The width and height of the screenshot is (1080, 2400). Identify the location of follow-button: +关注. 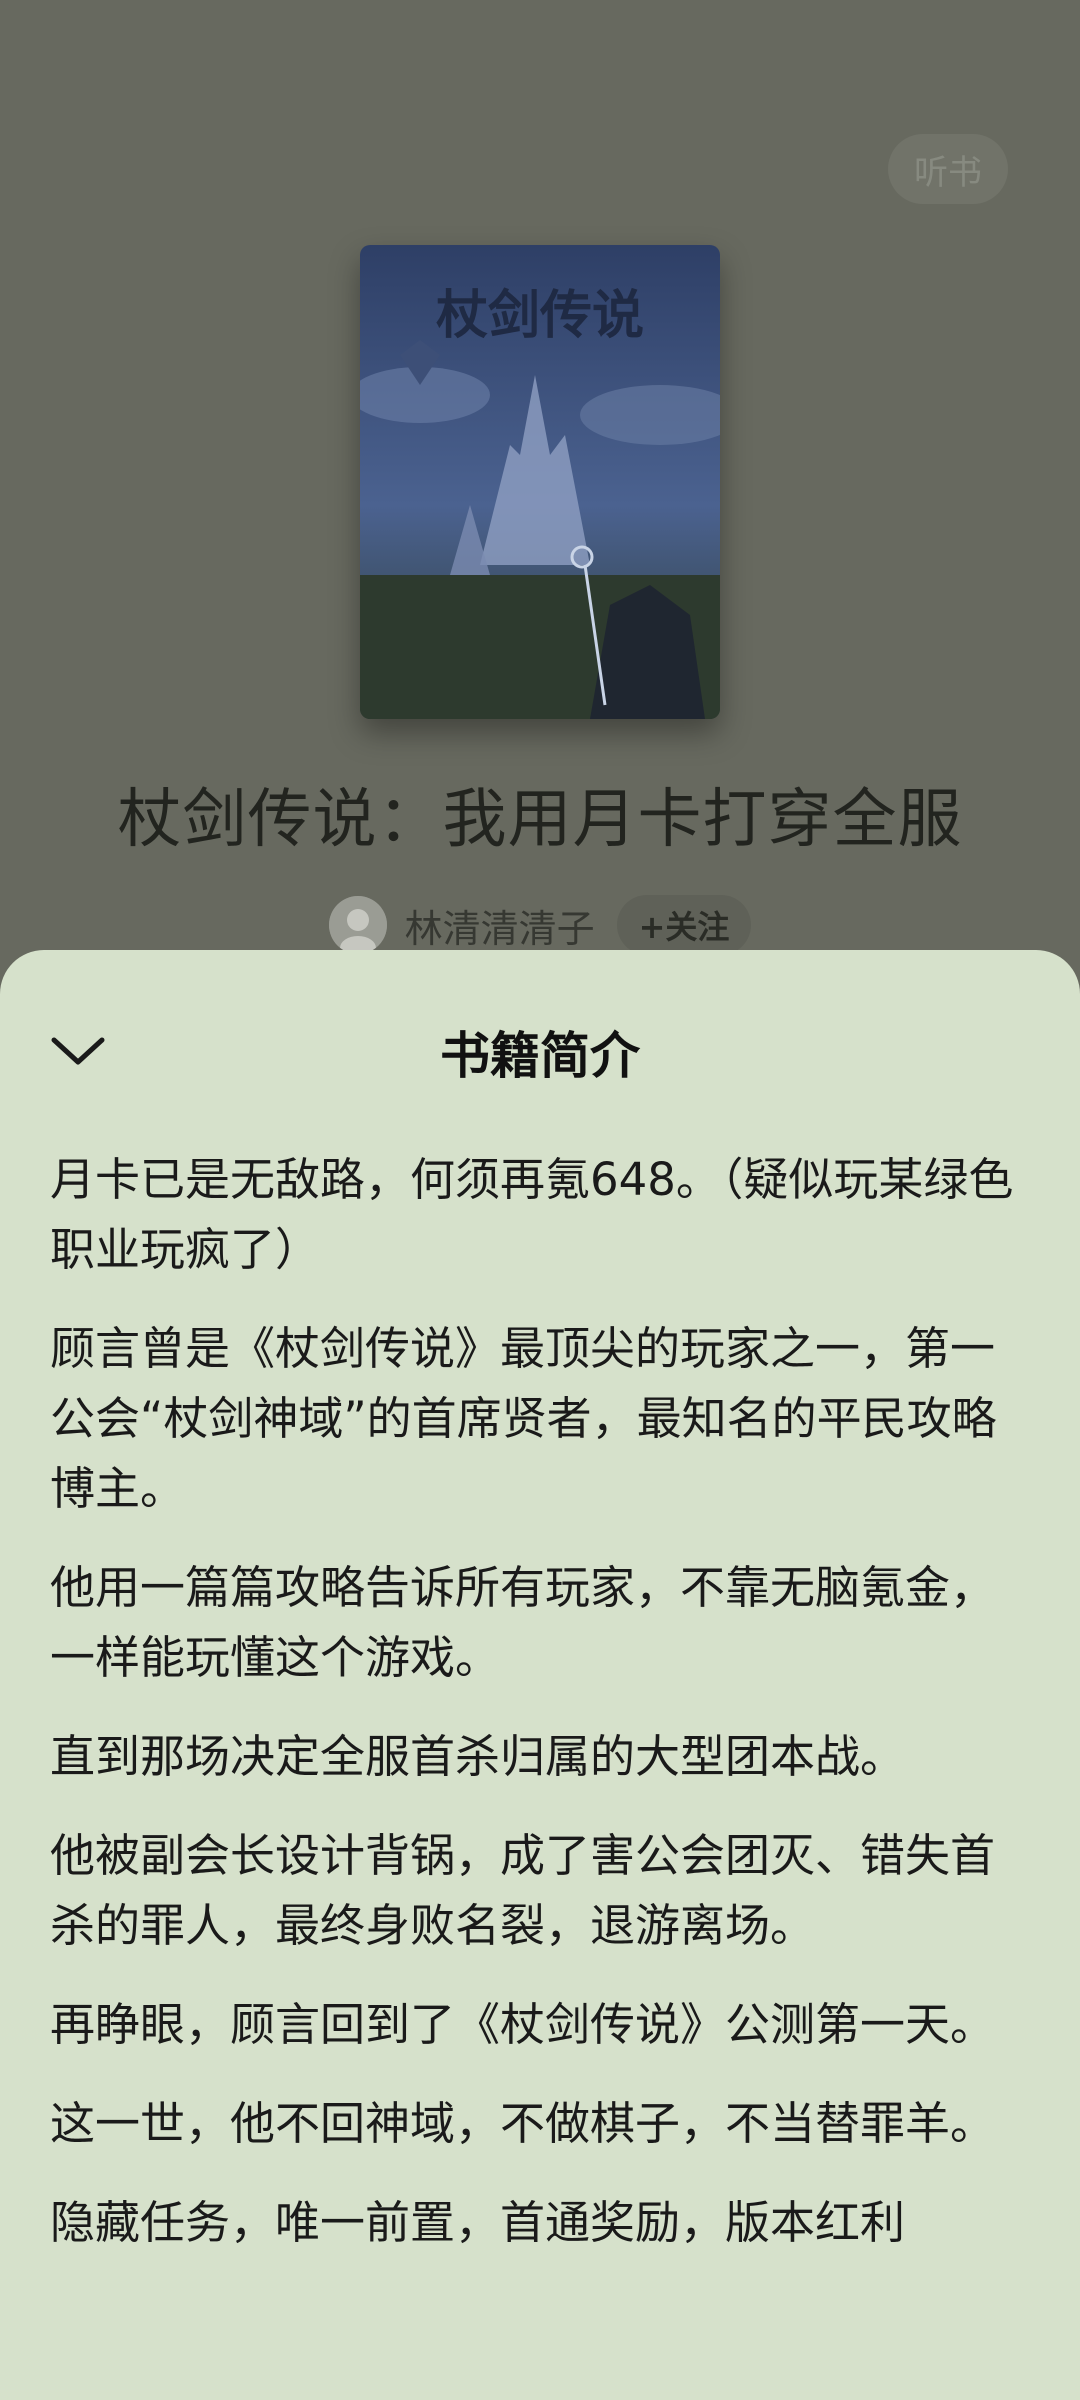
(684, 925).